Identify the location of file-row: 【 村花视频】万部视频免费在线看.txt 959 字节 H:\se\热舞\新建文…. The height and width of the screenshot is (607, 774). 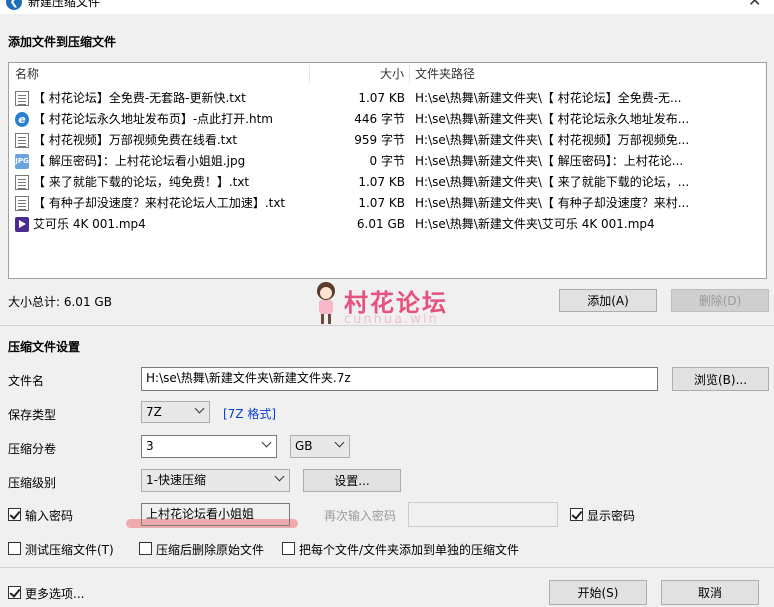
(387, 140).